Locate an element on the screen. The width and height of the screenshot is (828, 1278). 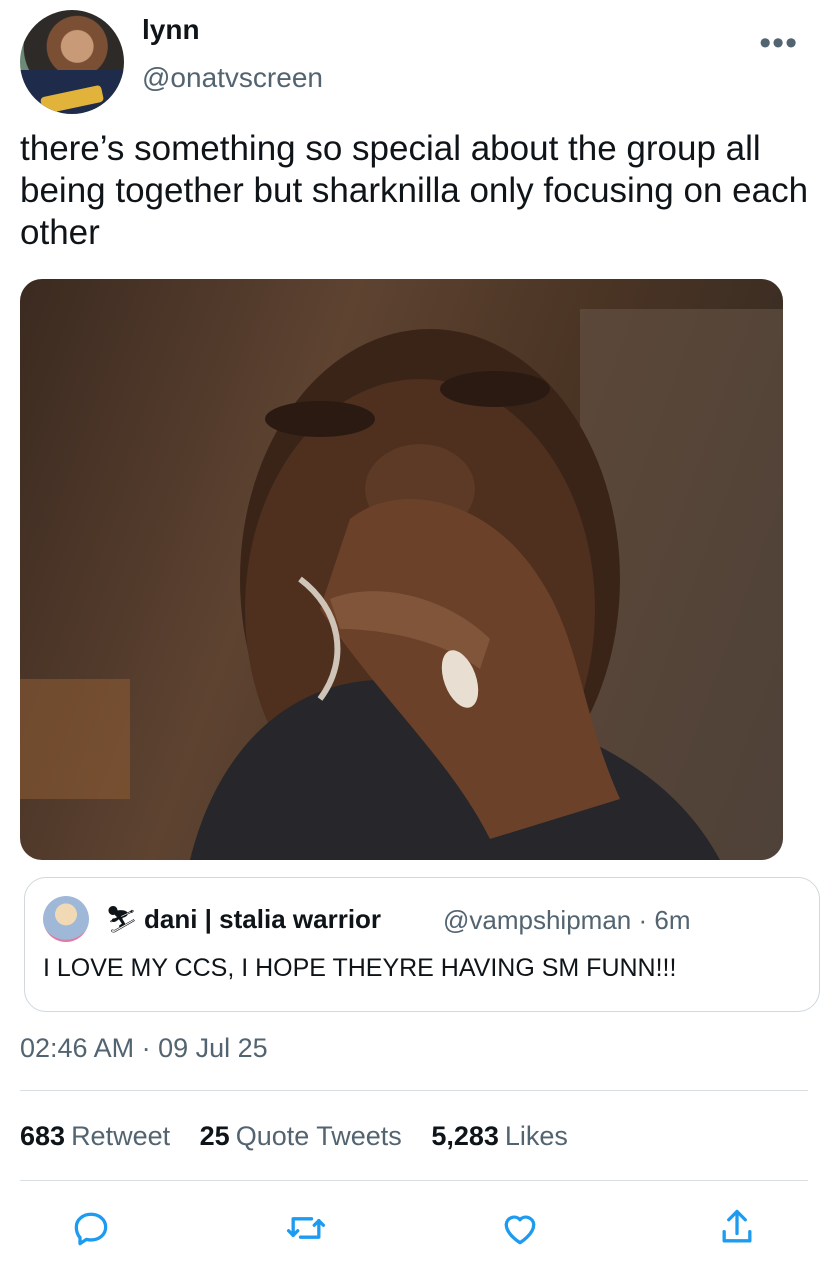
share-icon is located at coordinates (737, 1228).